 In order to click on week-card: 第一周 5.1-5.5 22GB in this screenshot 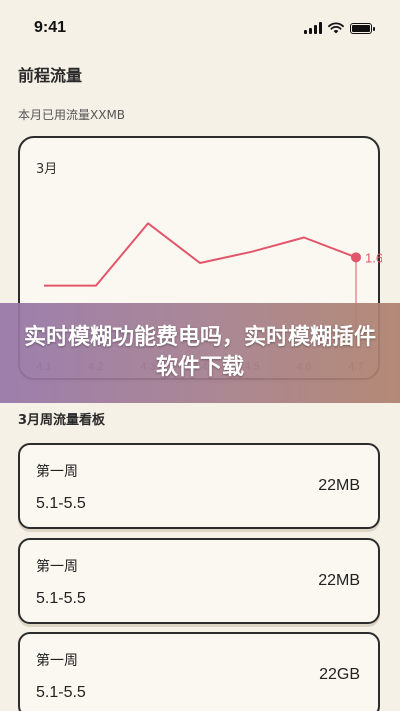, I will do `click(199, 671)`.